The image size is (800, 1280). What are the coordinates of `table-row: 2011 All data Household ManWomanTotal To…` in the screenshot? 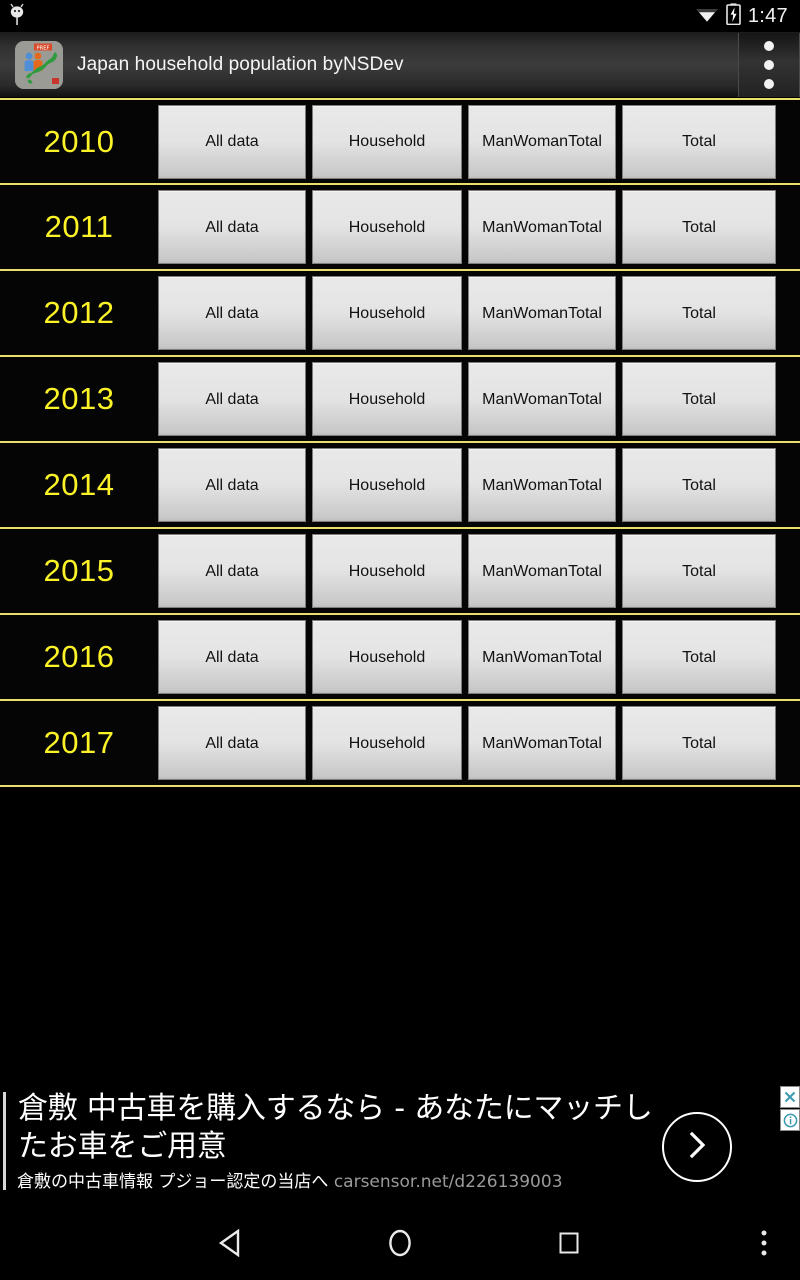 It's located at (400, 228).